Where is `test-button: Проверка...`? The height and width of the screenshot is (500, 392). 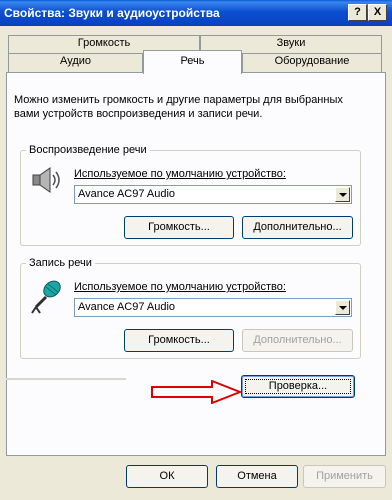
test-button: Проверка... is located at coordinates (298, 386).